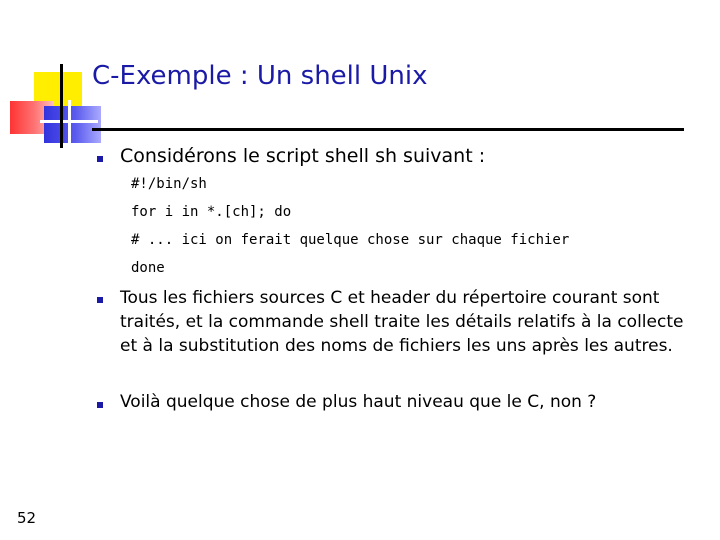  What do you see at coordinates (27, 518) in the screenshot?
I see `page-number: 52` at bounding box center [27, 518].